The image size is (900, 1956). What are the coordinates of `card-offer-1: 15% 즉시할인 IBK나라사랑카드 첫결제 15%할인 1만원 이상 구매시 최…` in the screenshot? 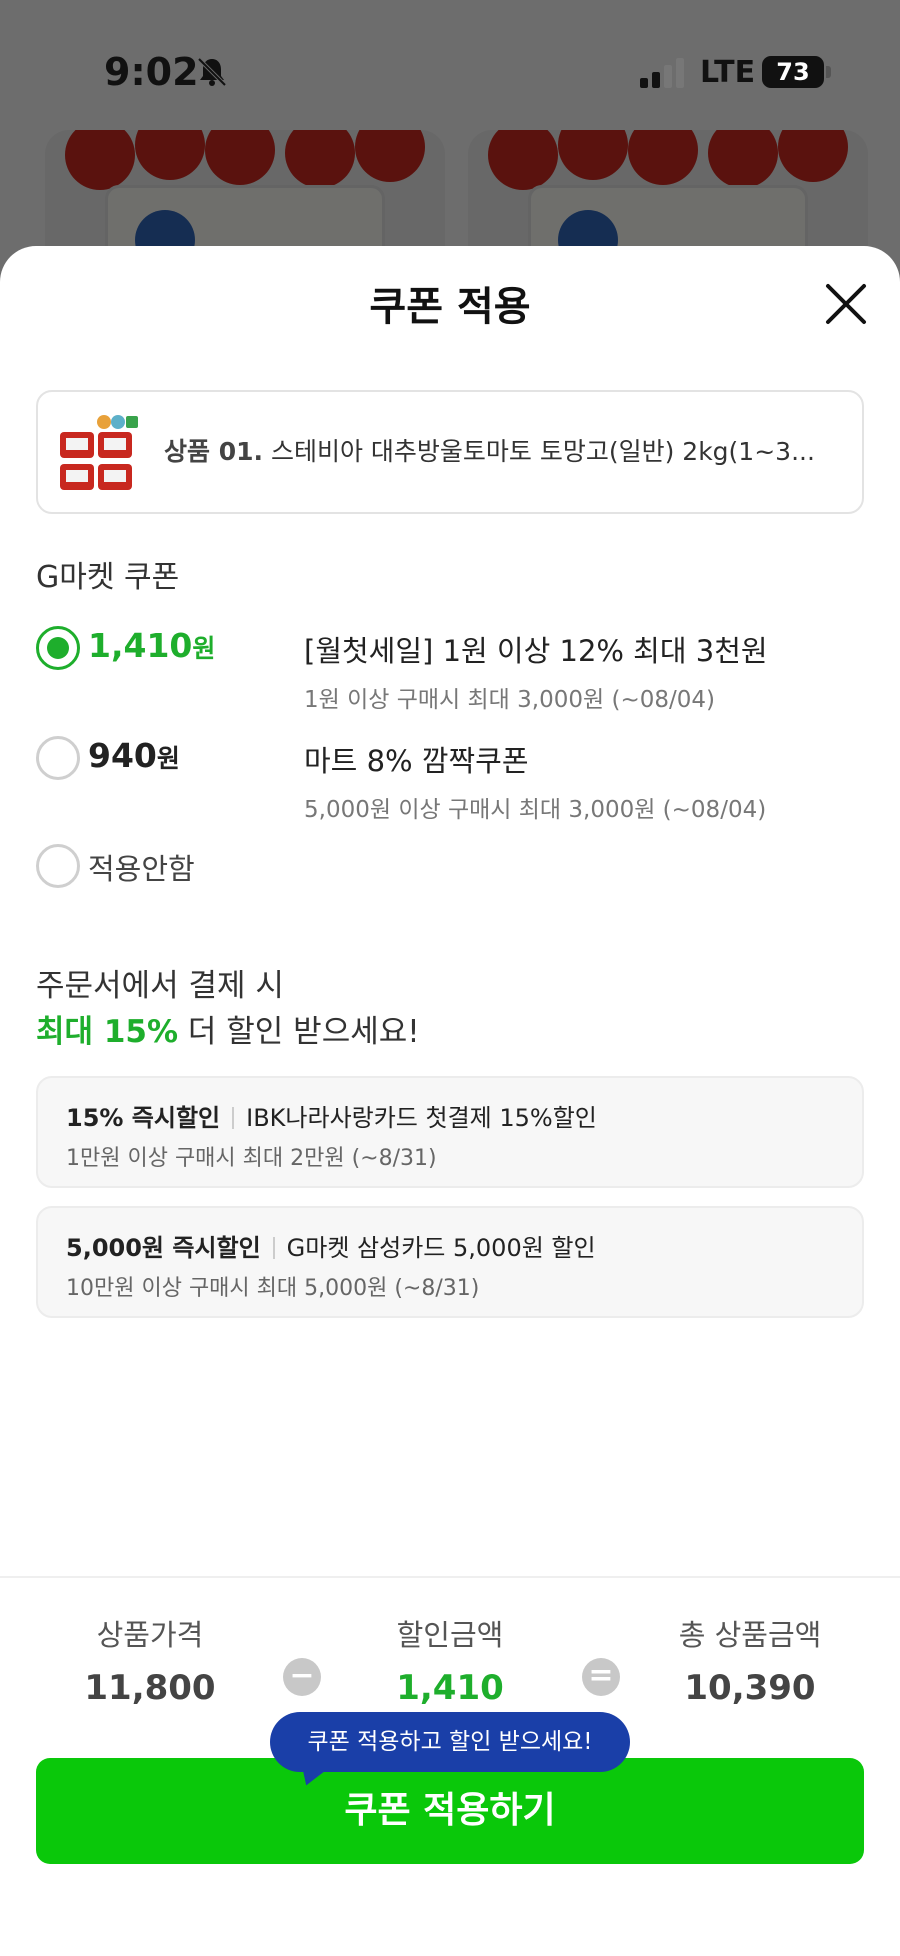 It's located at (450, 1132).